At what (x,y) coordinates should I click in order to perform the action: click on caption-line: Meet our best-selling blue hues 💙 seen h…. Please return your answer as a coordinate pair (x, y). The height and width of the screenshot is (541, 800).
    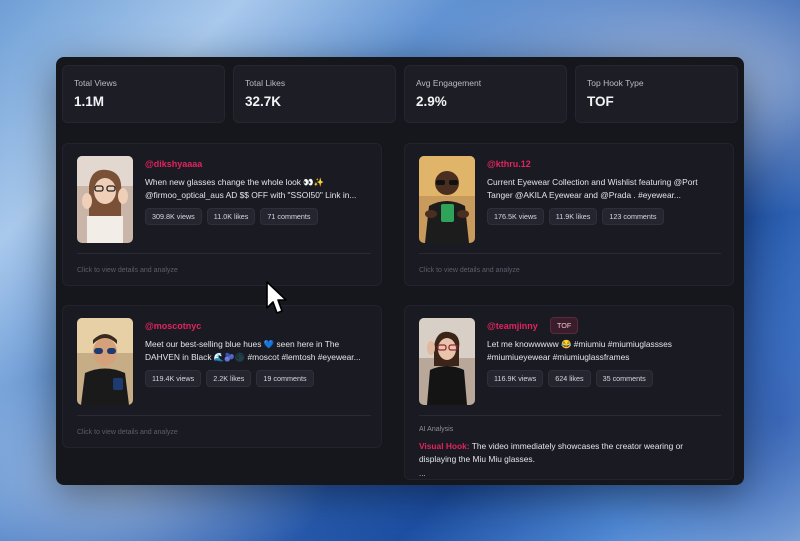
    Looking at the image, I should click on (242, 344).